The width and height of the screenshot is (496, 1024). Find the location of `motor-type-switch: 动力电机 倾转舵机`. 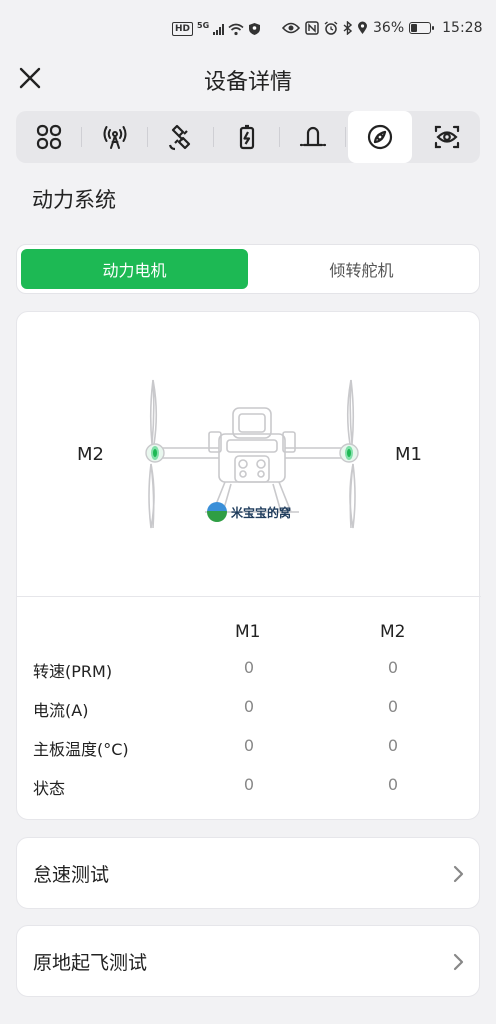

motor-type-switch: 动力电机 倾转舵机 is located at coordinates (248, 269).